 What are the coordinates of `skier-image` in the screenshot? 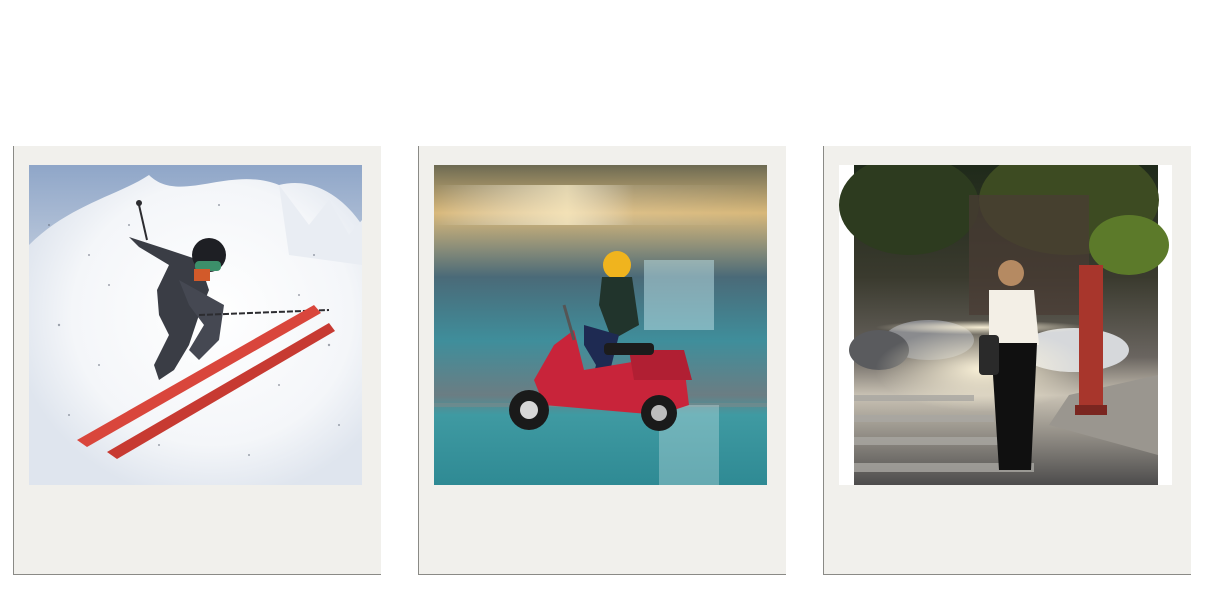 It's located at (195, 325).